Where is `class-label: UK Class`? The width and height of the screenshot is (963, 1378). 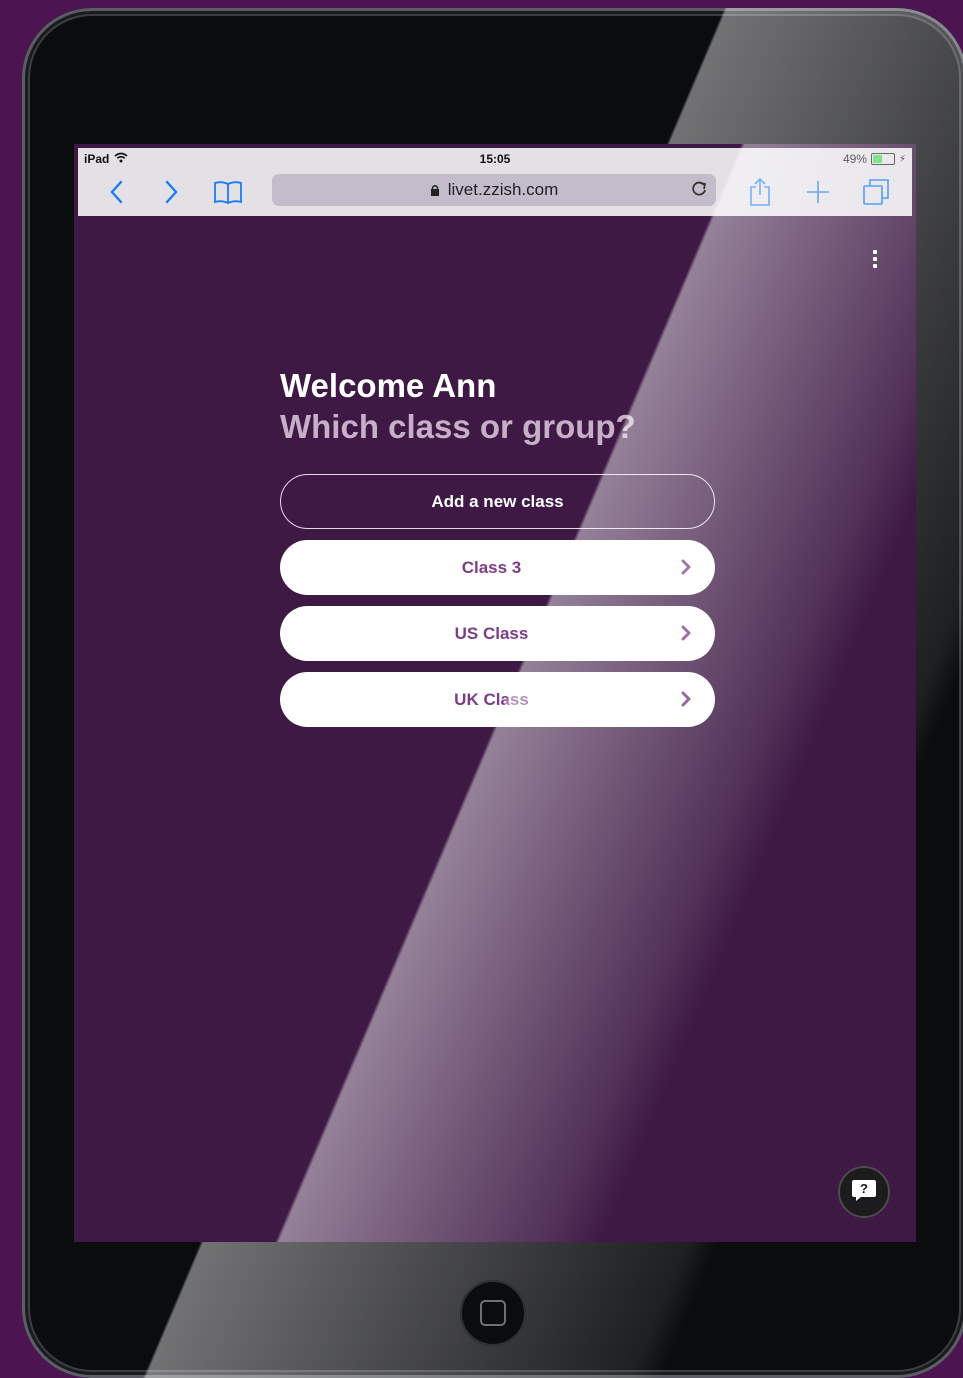 class-label: UK Class is located at coordinates (491, 699).